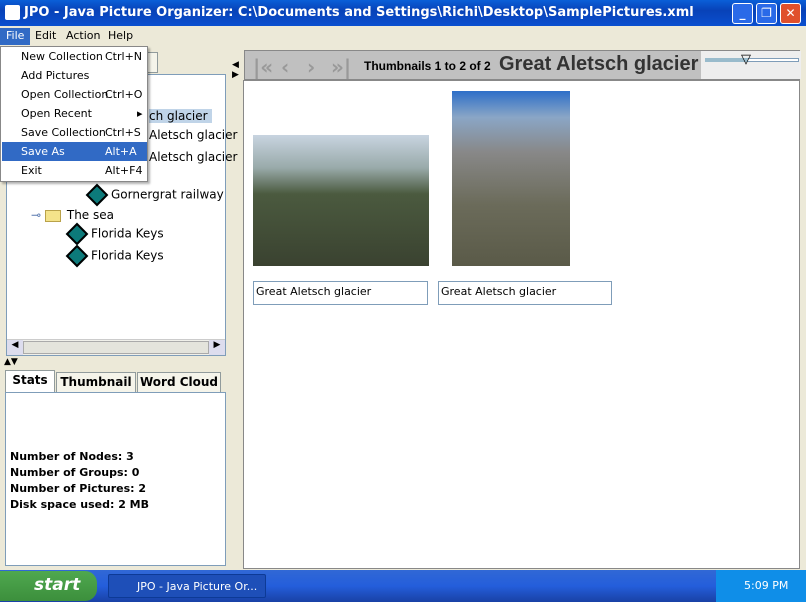 This screenshot has height=602, width=806. What do you see at coordinates (12, 12) in the screenshot?
I see `java-app-icon` at bounding box center [12, 12].